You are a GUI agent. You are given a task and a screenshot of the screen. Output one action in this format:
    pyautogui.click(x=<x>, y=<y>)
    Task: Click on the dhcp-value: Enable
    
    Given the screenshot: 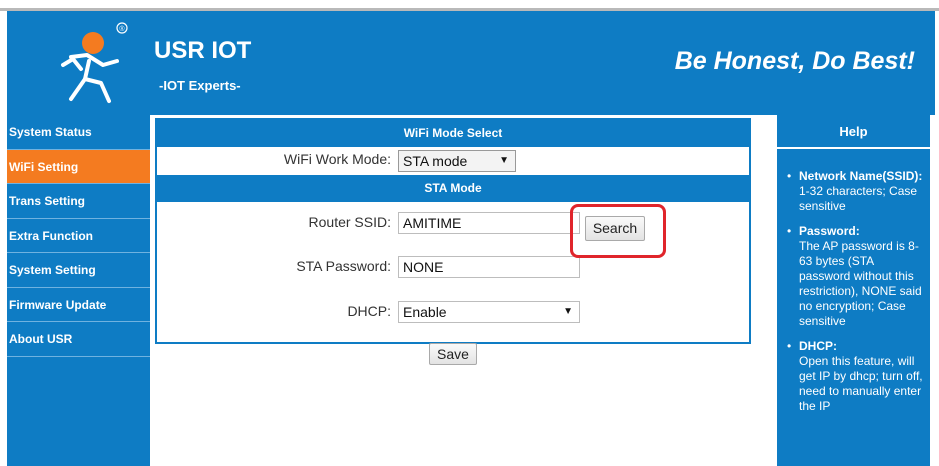 What is the action you would take?
    pyautogui.click(x=425, y=312)
    